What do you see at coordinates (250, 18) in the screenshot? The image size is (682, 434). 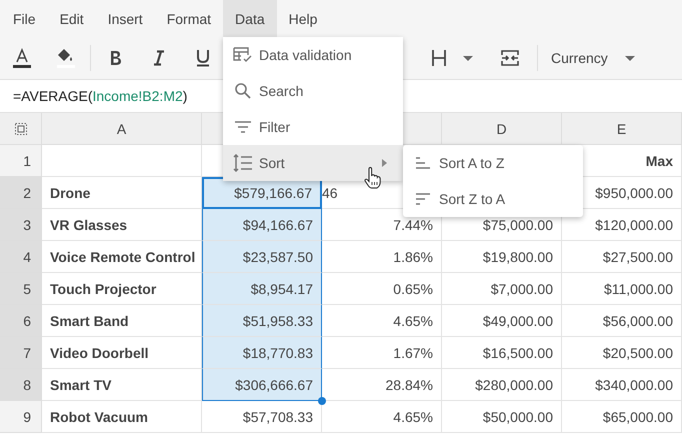 I see `menu-item: Data` at bounding box center [250, 18].